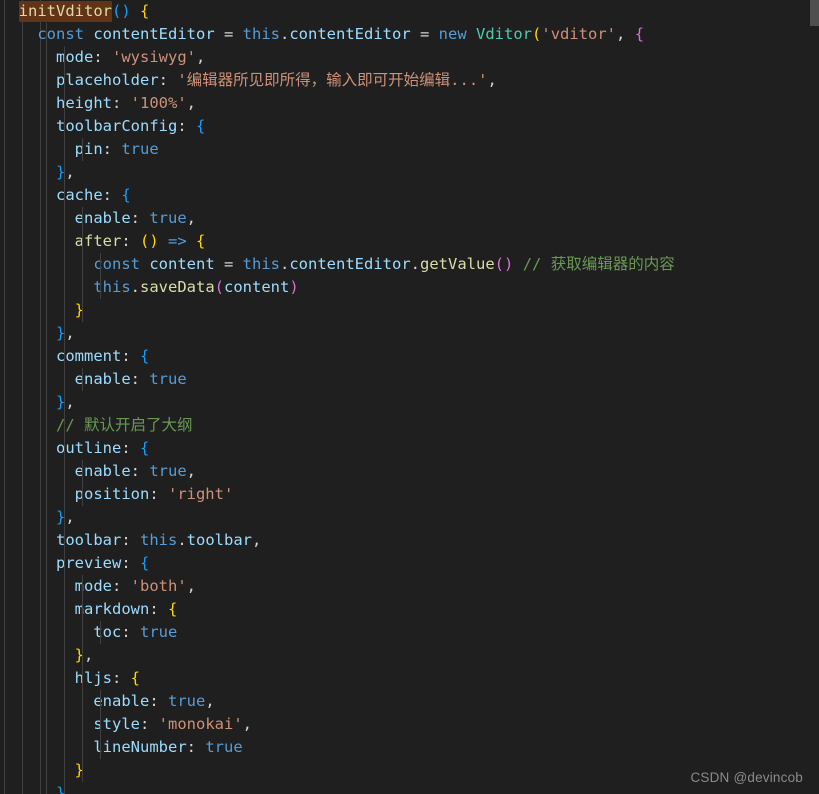 Image resolution: width=819 pixels, height=794 pixels. What do you see at coordinates (409, 310) in the screenshot?
I see `code-line: }` at bounding box center [409, 310].